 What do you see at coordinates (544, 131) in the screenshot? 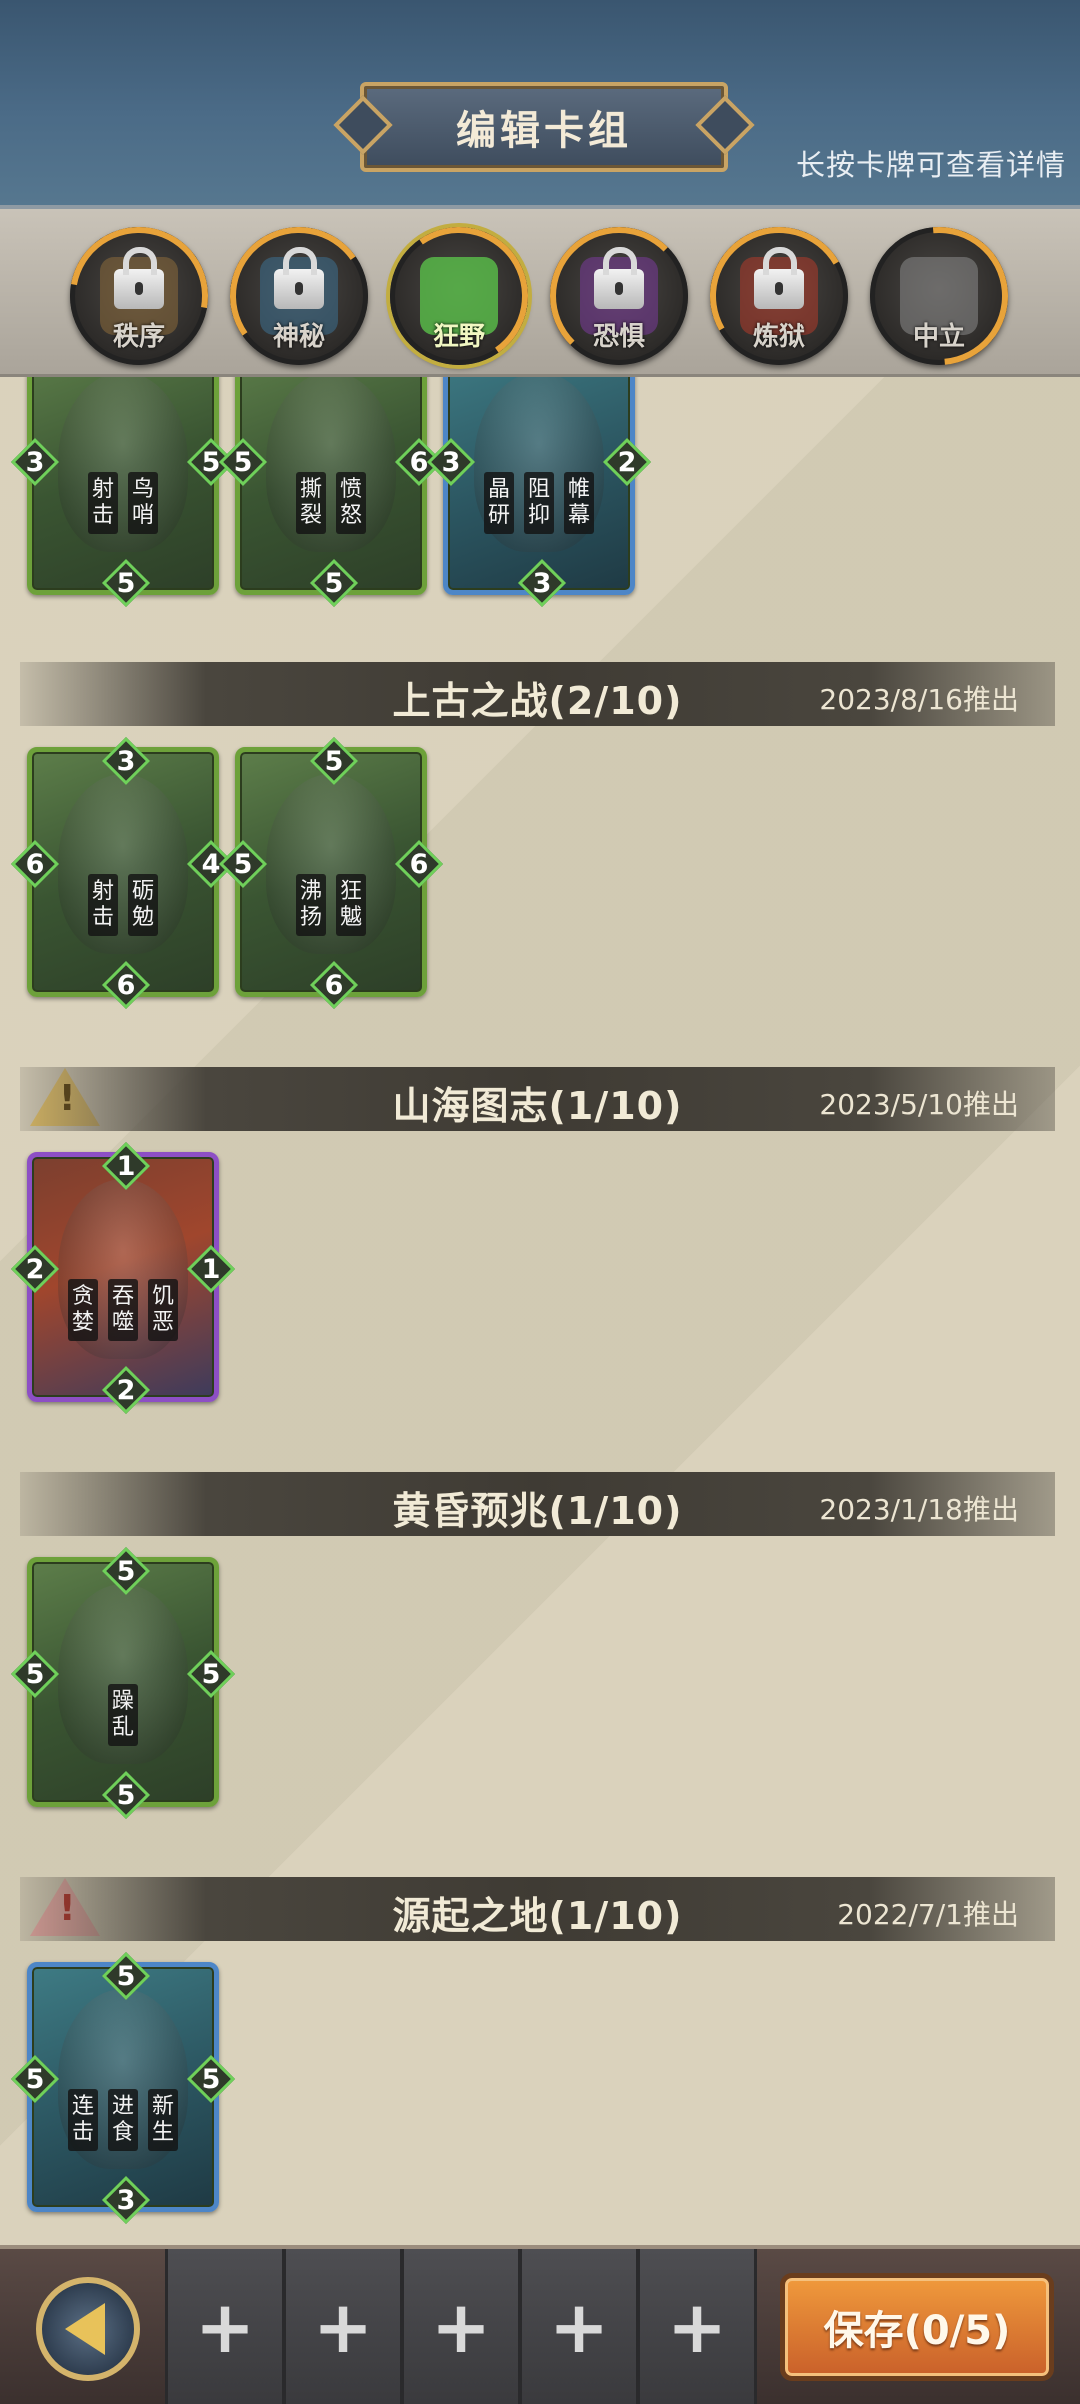
I see `page-title: 编辑卡组` at bounding box center [544, 131].